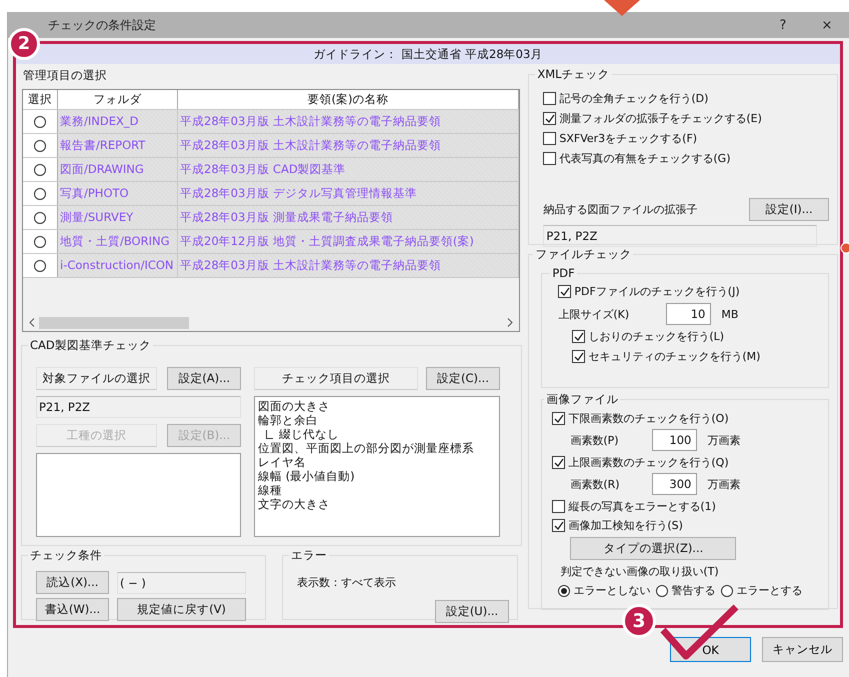 Image resolution: width=849 pixels, height=677 pixels. Describe the element at coordinates (181, 583) in the screenshot. I see `conditions-file-field: ( − )` at that location.